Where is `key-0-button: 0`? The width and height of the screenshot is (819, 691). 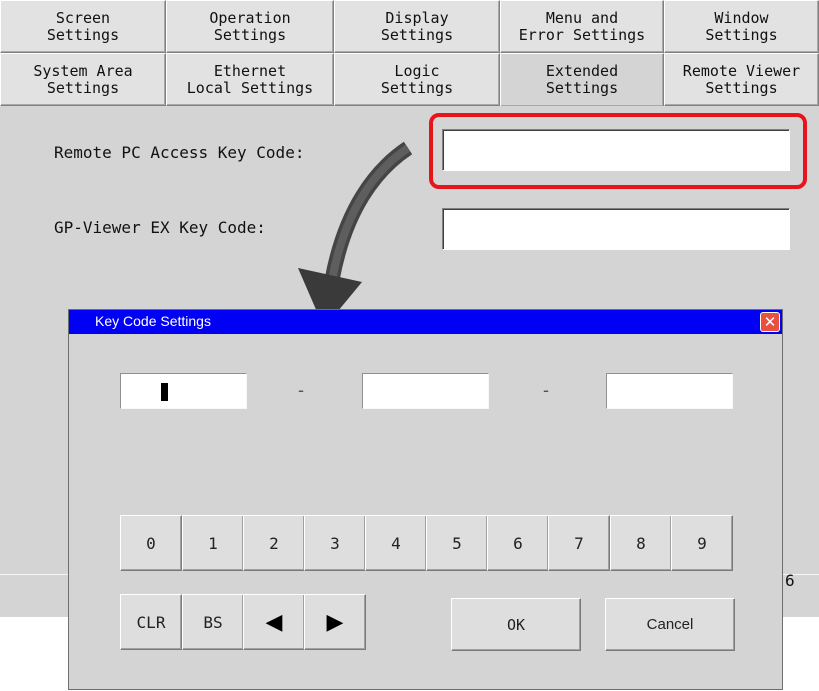 key-0-button: 0 is located at coordinates (151, 543).